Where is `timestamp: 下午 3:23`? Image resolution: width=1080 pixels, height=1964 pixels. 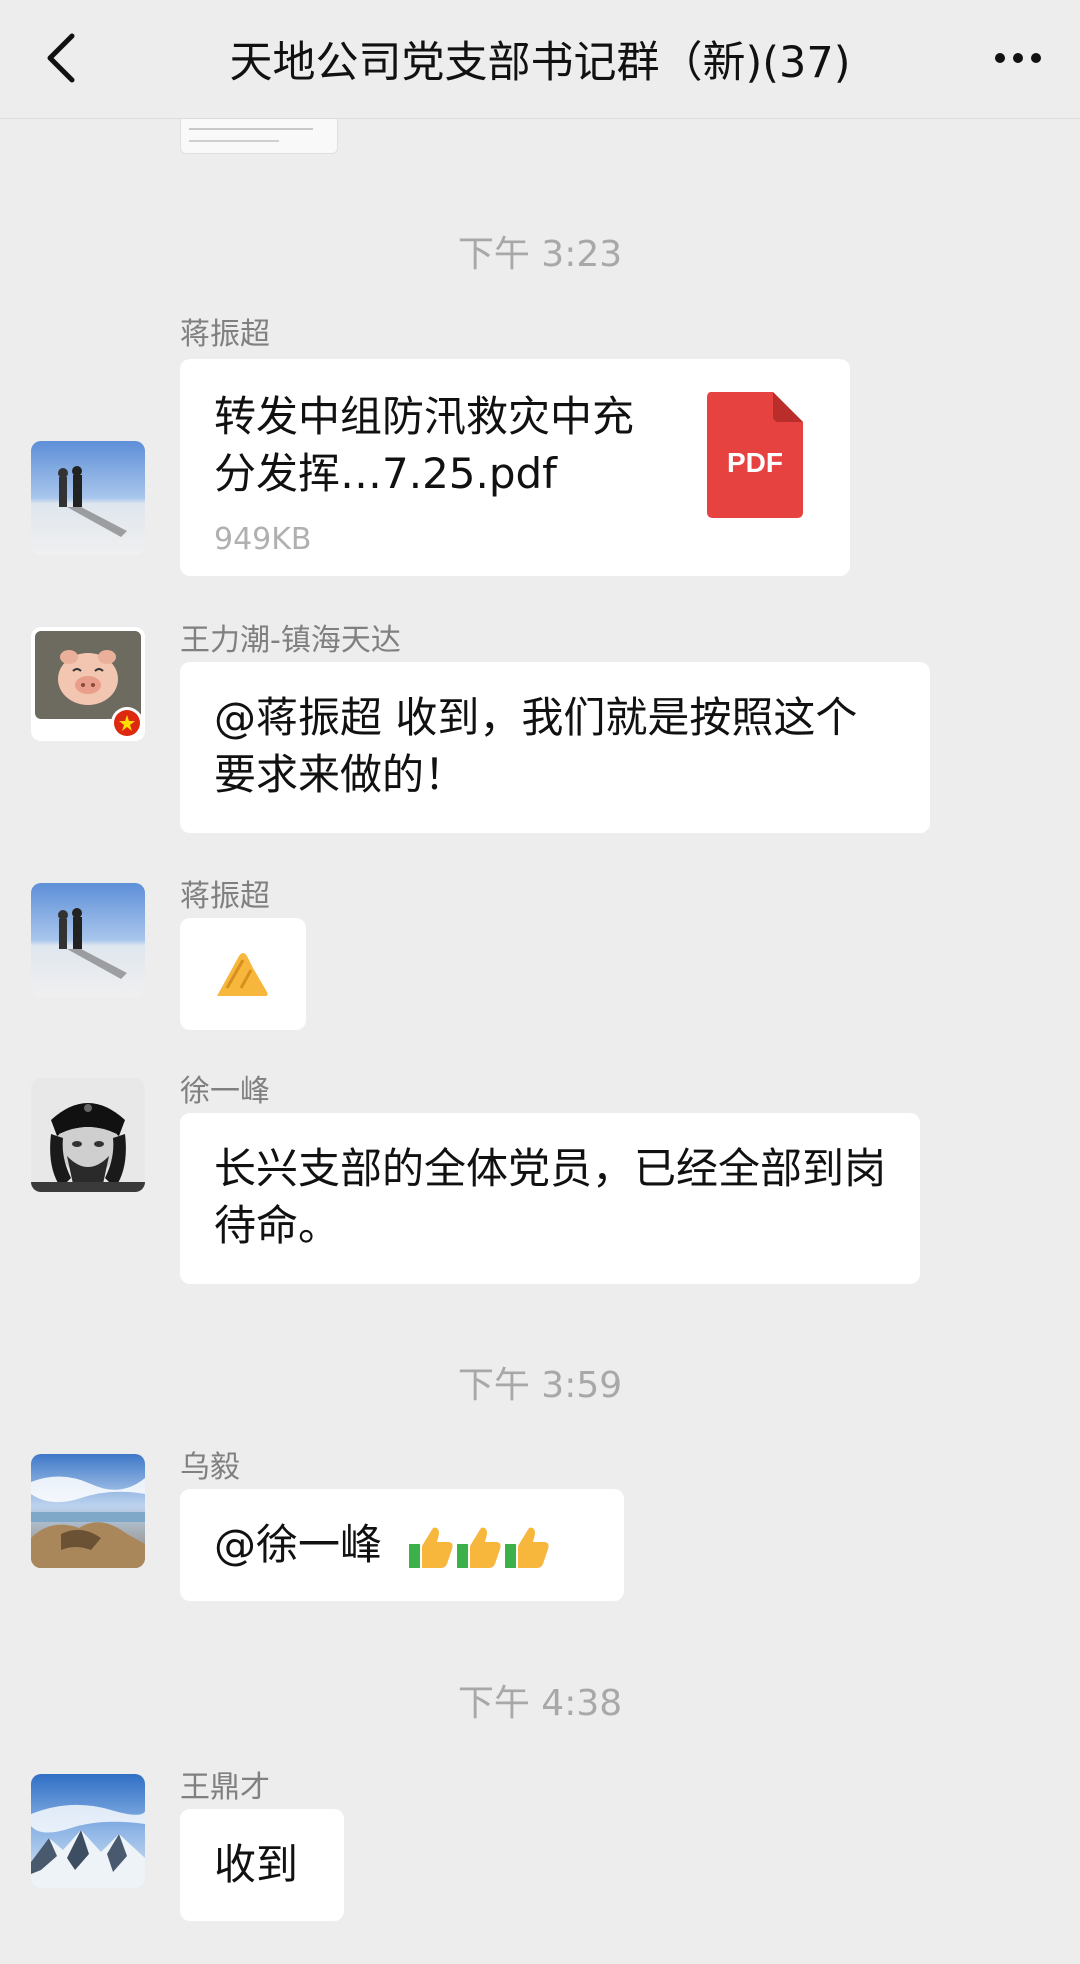
timestamp: 下午 3:23 is located at coordinates (540, 254).